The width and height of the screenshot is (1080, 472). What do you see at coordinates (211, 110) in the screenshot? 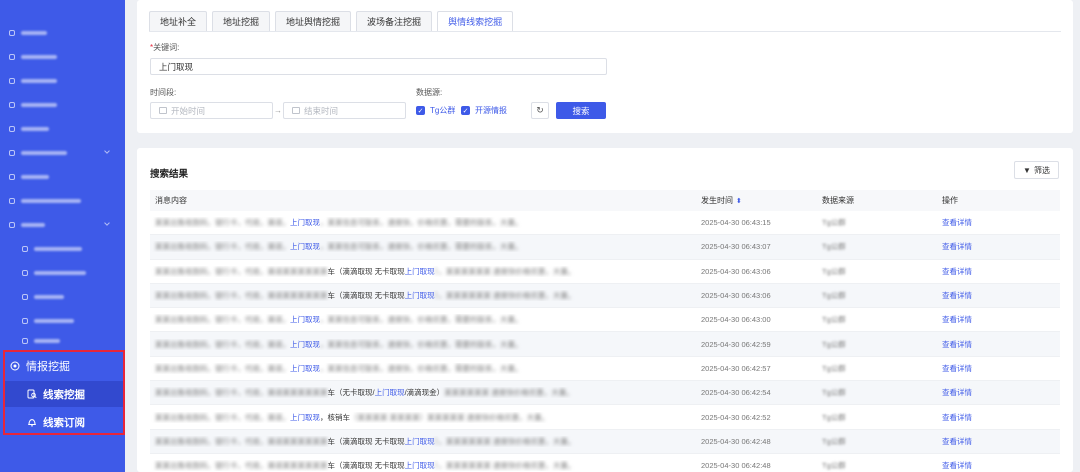
I see `start-time-input: 开始时间` at bounding box center [211, 110].